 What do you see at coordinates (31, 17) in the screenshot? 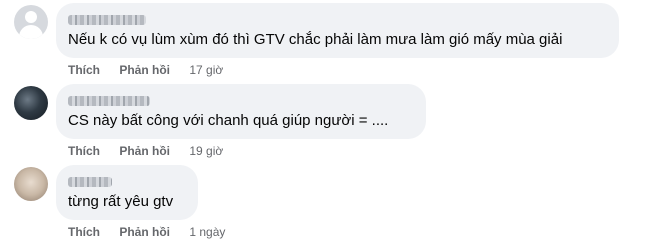
I see `default-avatar-icon` at bounding box center [31, 17].